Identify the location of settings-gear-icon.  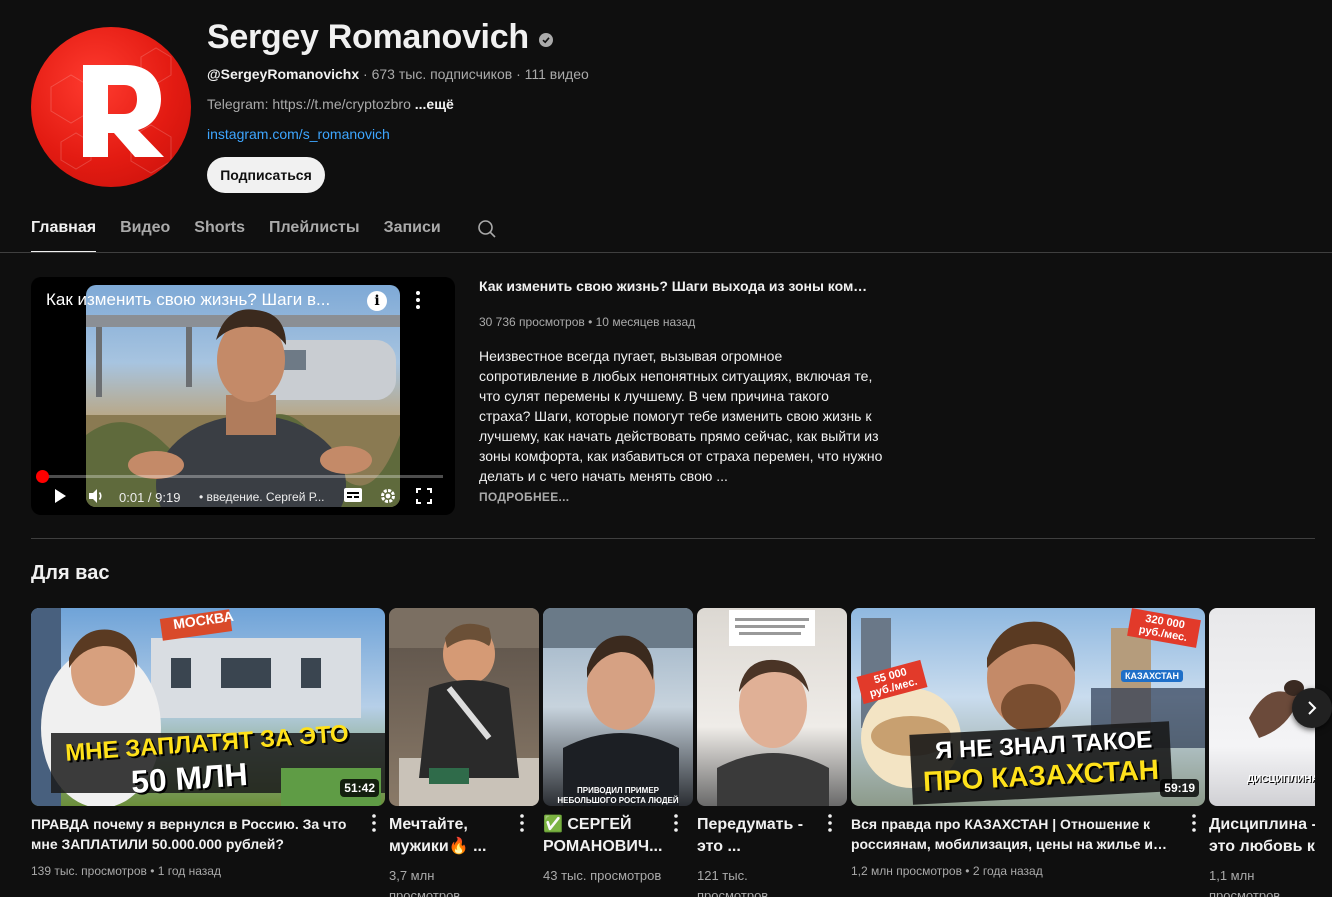
(388, 496).